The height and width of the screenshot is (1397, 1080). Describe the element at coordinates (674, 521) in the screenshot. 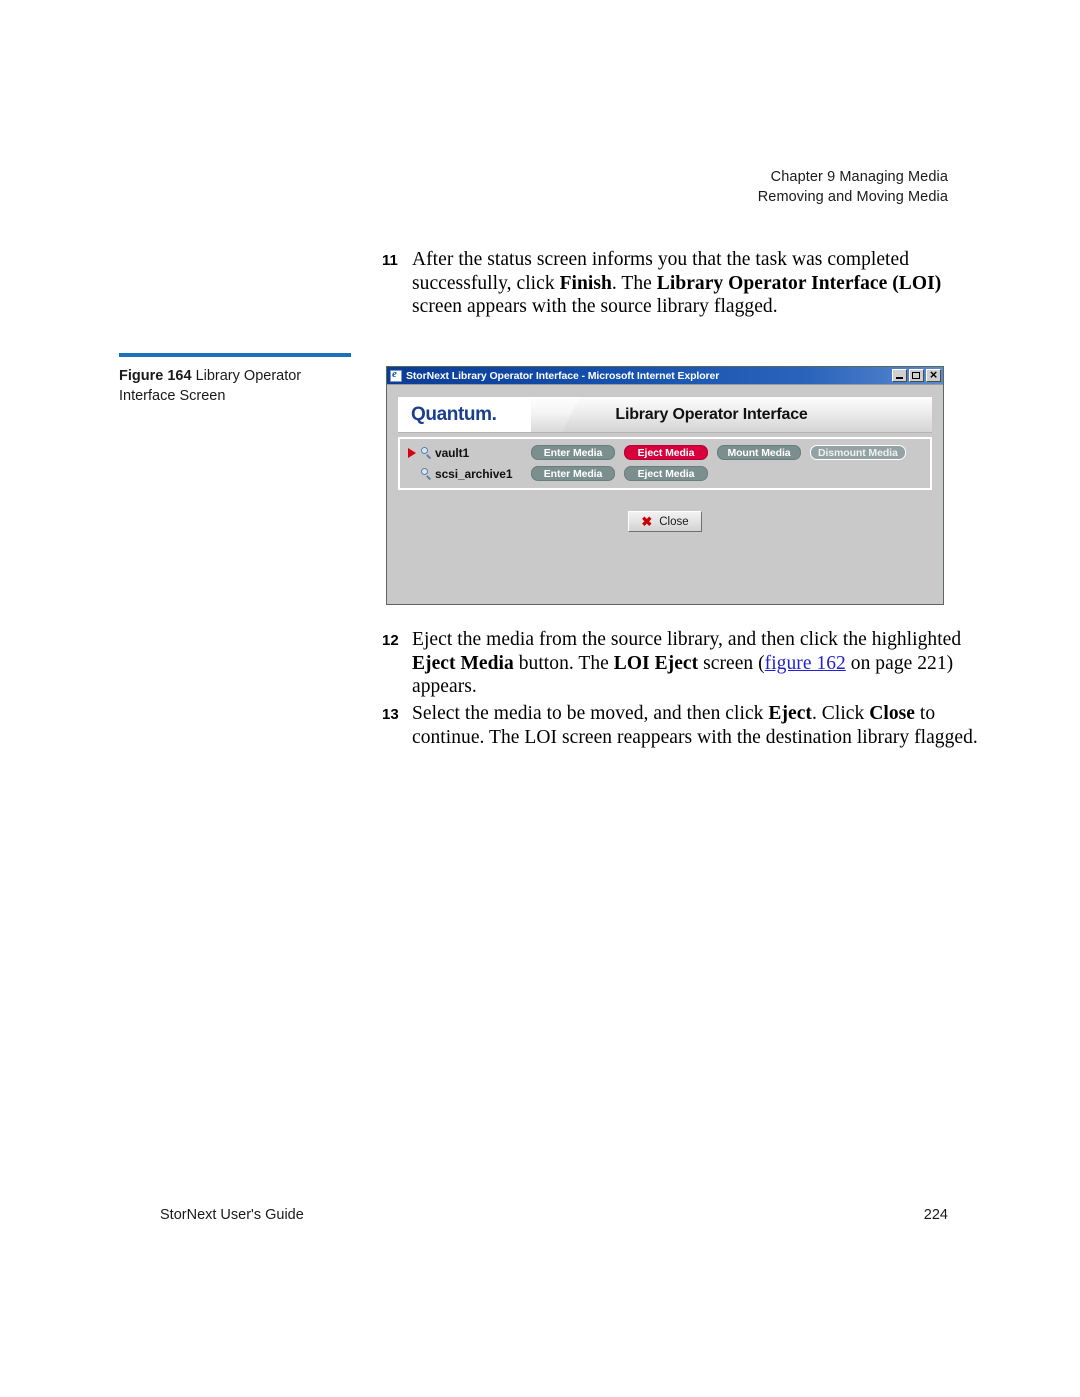

I see `close-button-label: Close` at that location.